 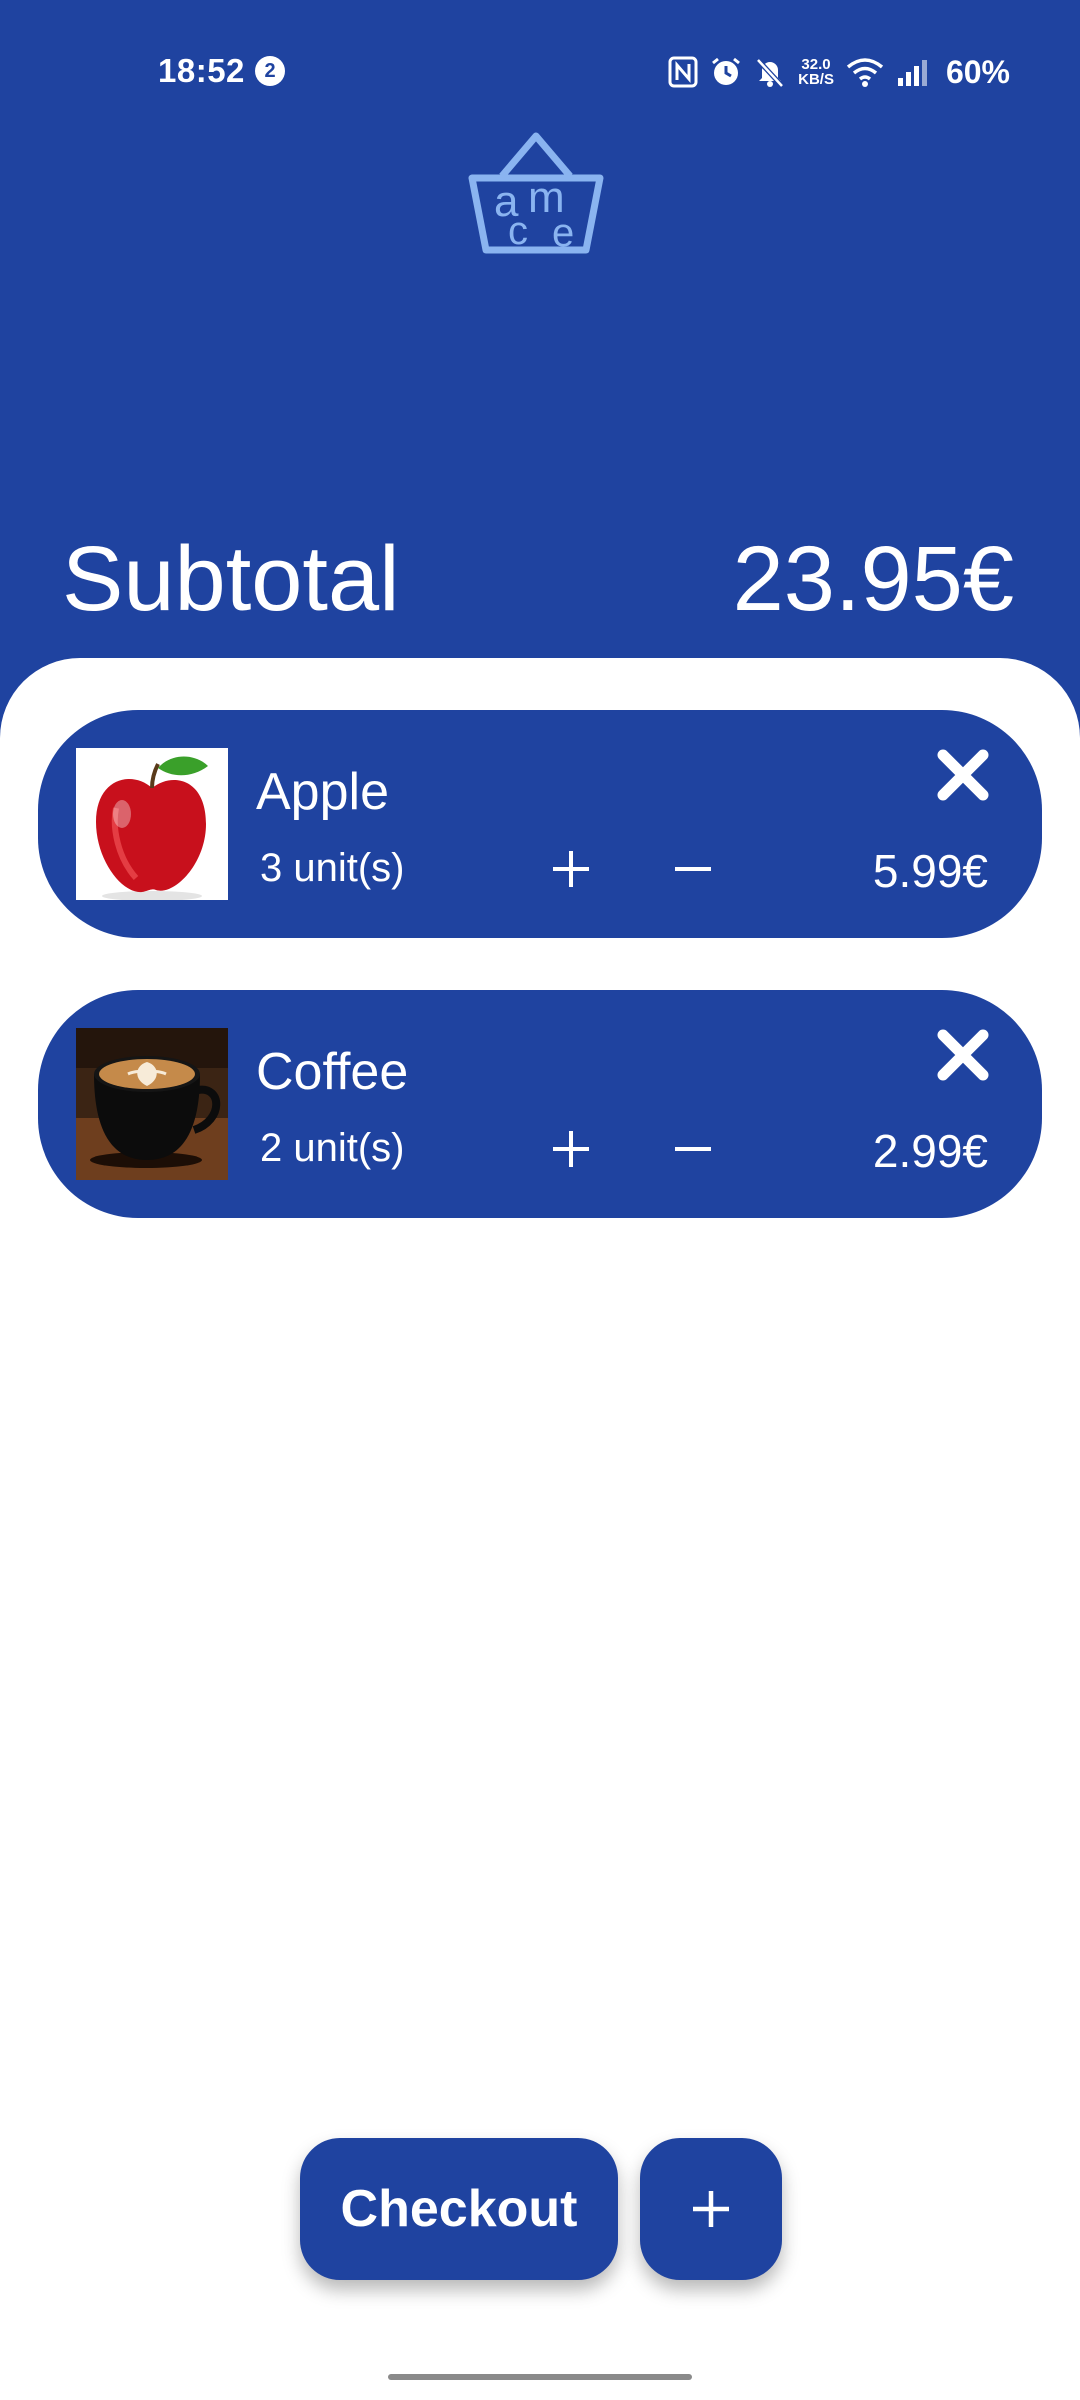 I want to click on checkout-button: Checkout, so click(x=459, y=2209).